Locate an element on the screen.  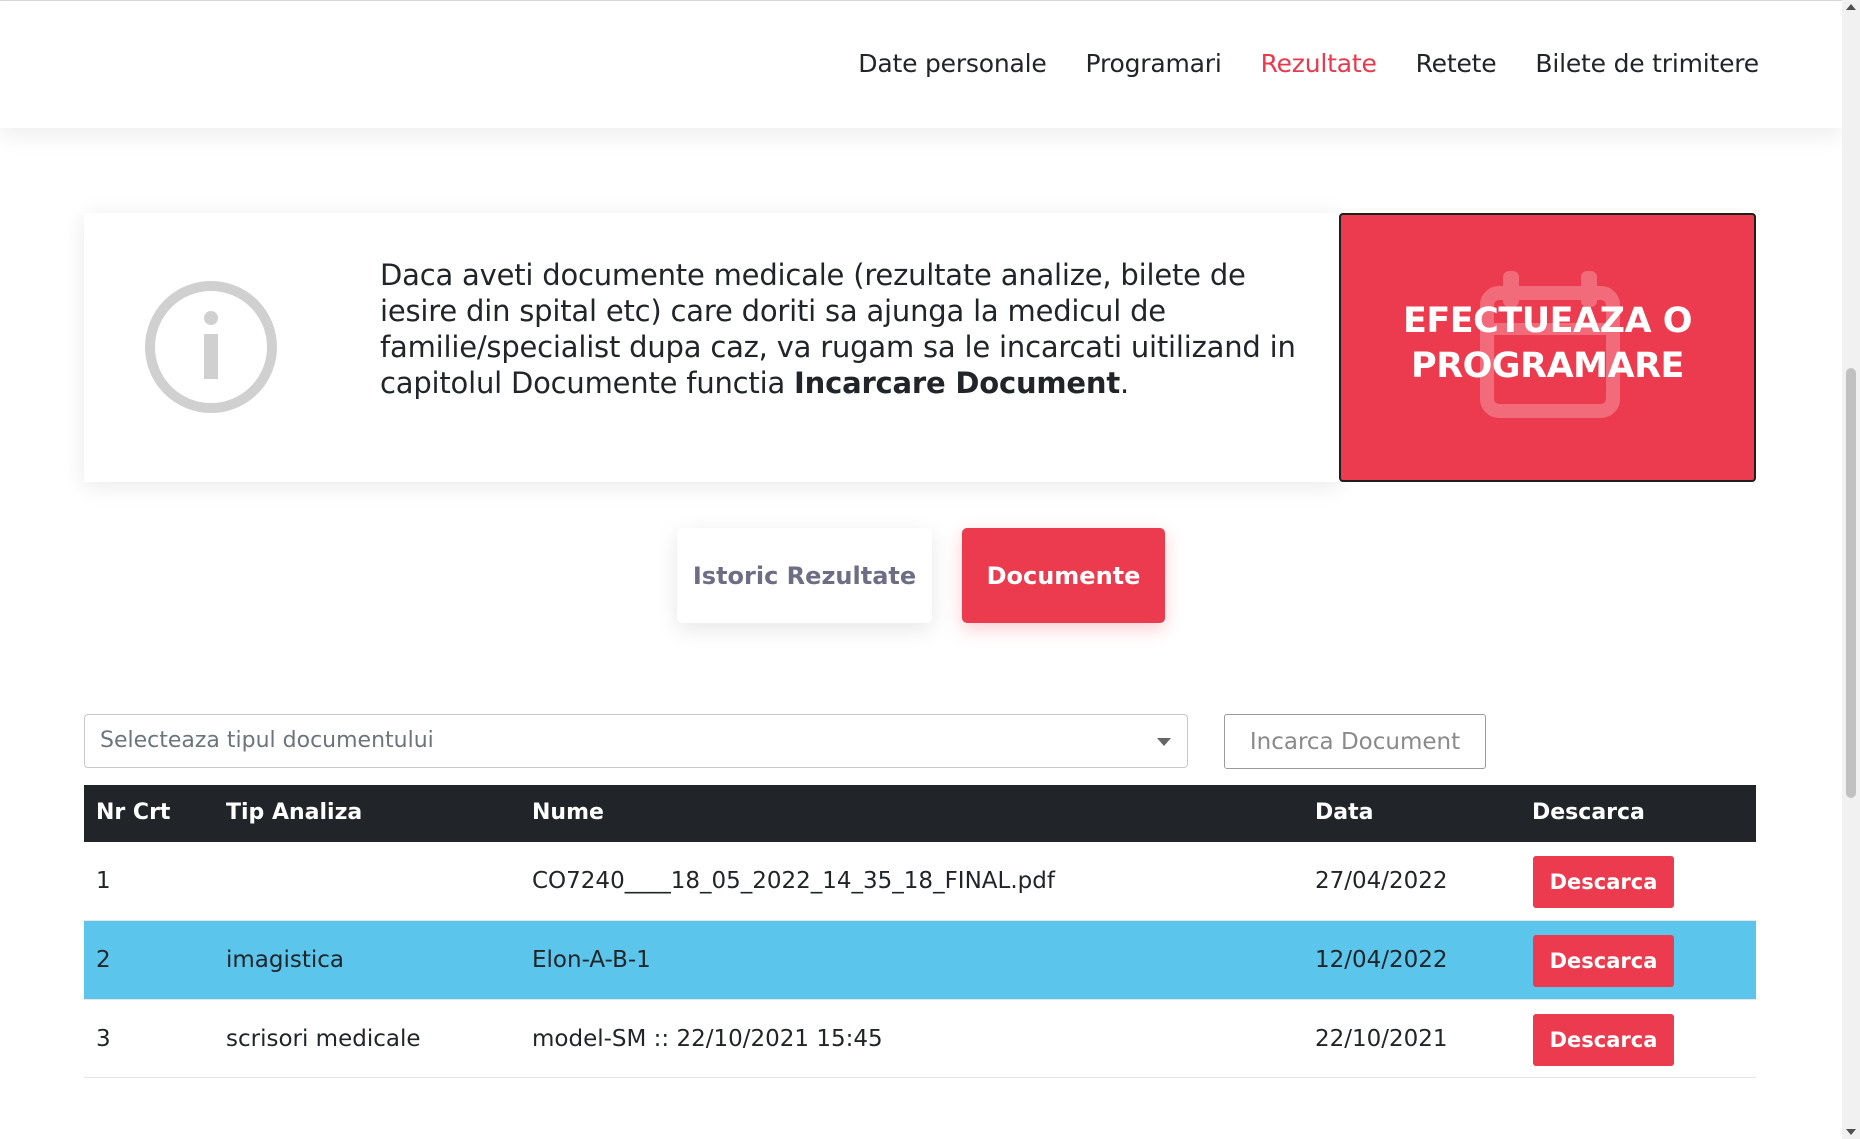
cell-nr: 2 is located at coordinates (103, 960).